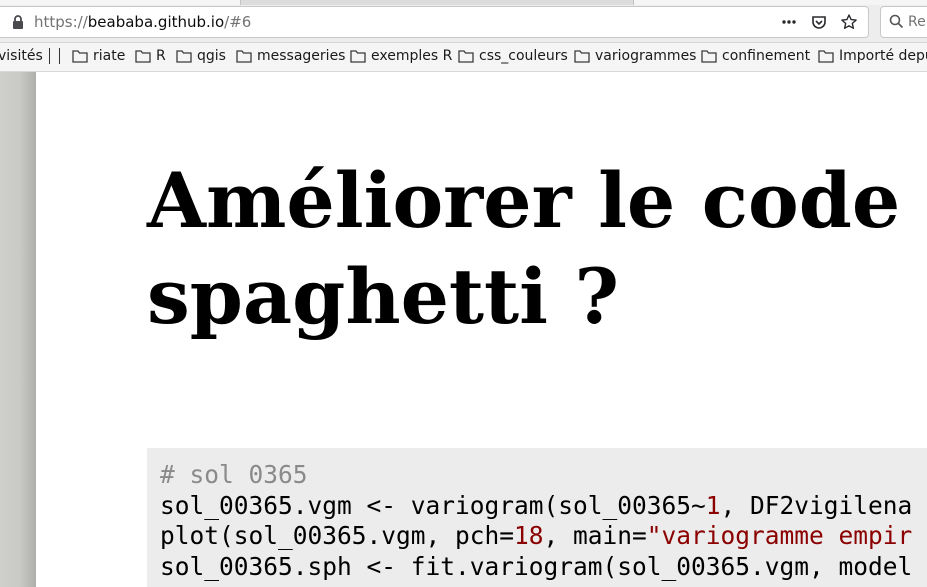 This screenshot has width=927, height=587. I want to click on tab-left, so click(120, 2).